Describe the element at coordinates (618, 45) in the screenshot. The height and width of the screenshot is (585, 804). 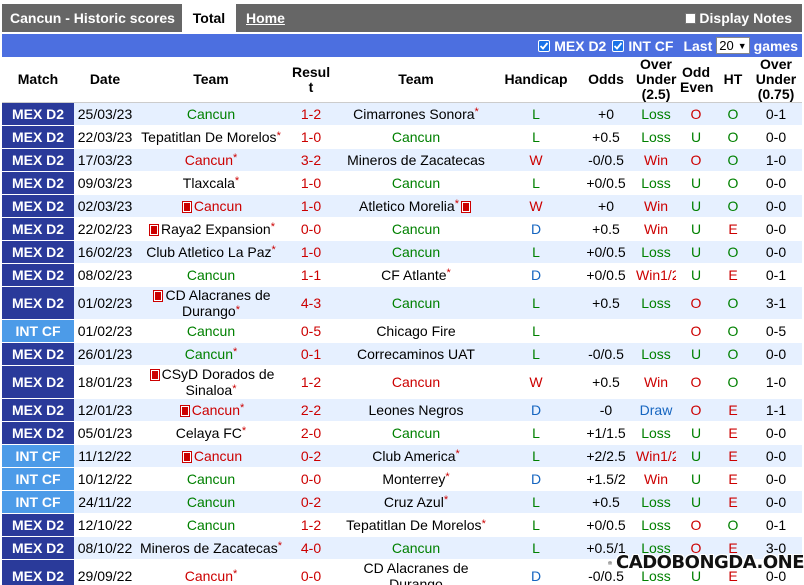
I see `int-cf-checkbox` at that location.